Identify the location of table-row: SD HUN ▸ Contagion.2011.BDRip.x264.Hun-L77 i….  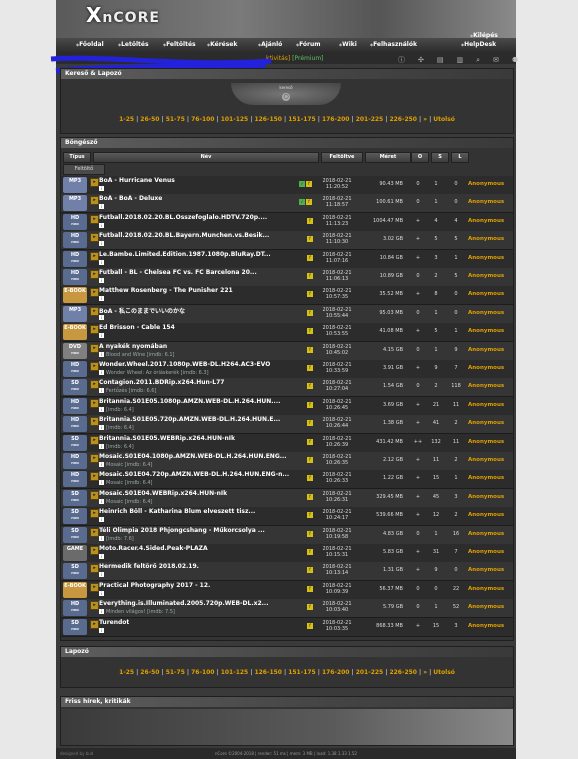
(287, 388).